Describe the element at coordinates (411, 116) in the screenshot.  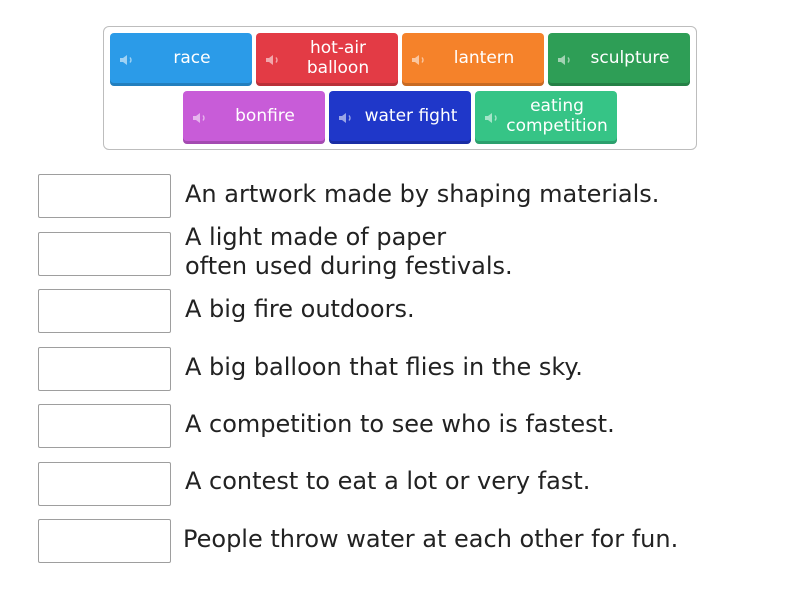
I see `tile-label: water fight` at that location.